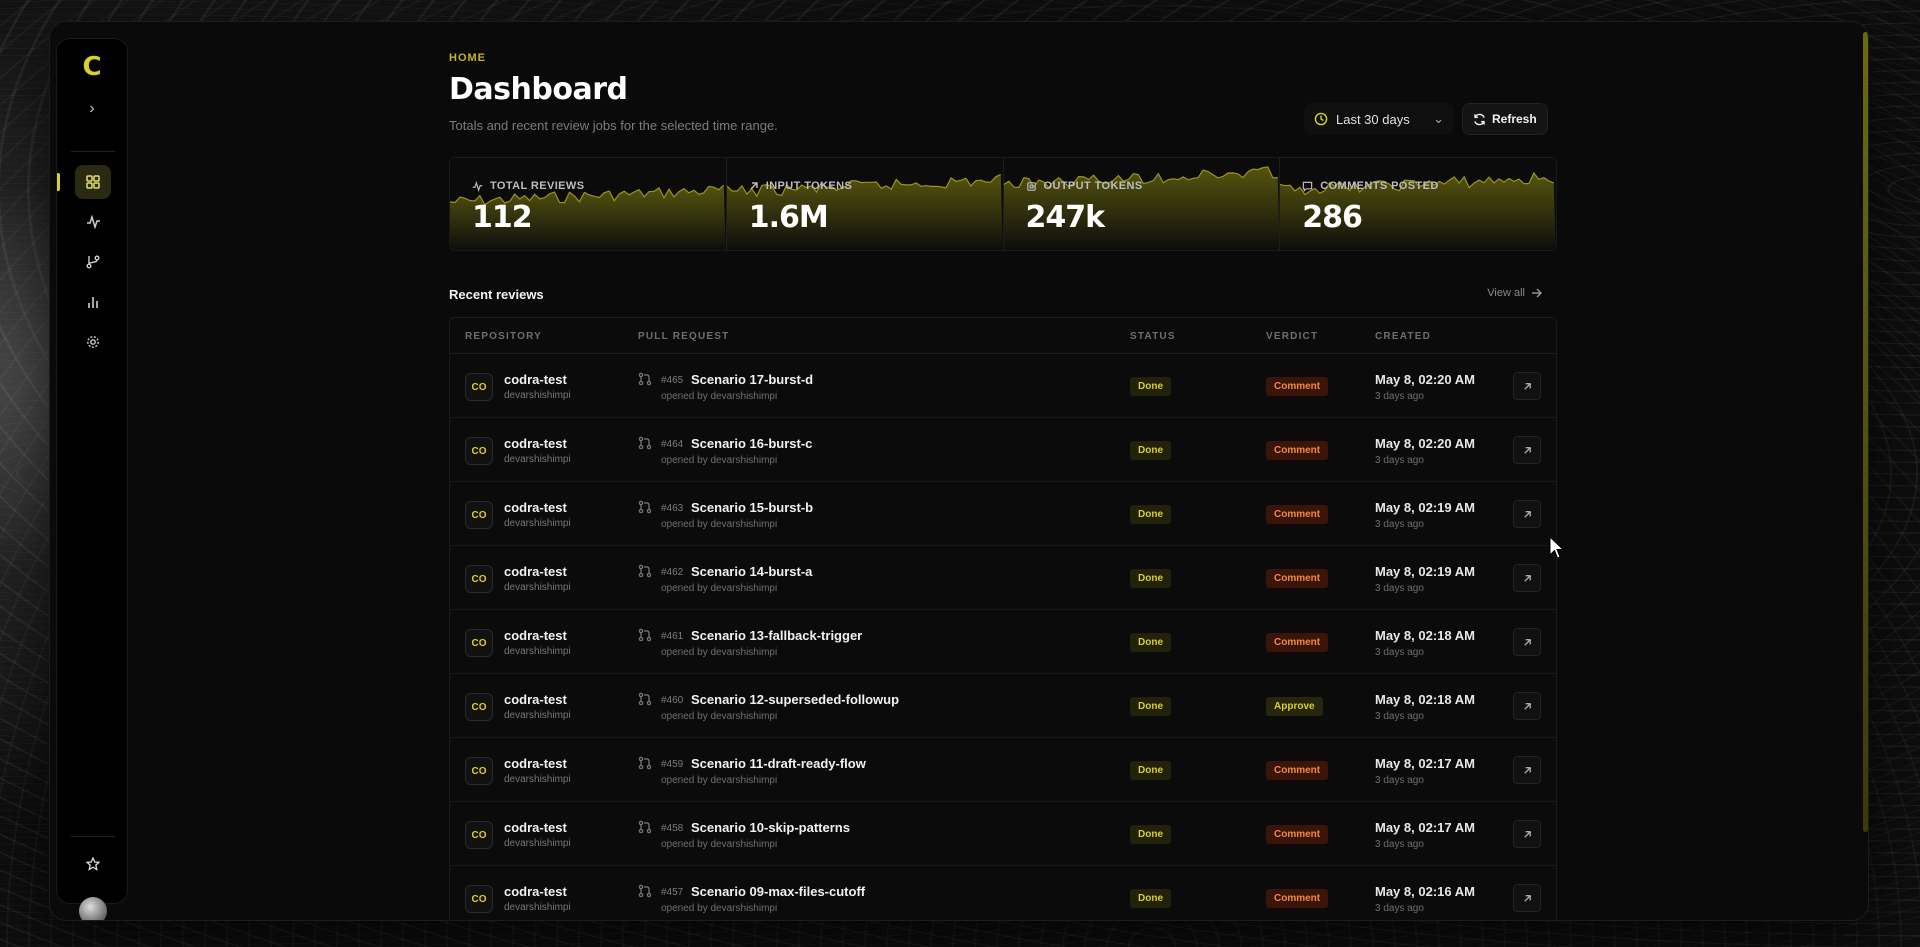  I want to click on stat-label-row: INPUT TOKENS, so click(801, 186).